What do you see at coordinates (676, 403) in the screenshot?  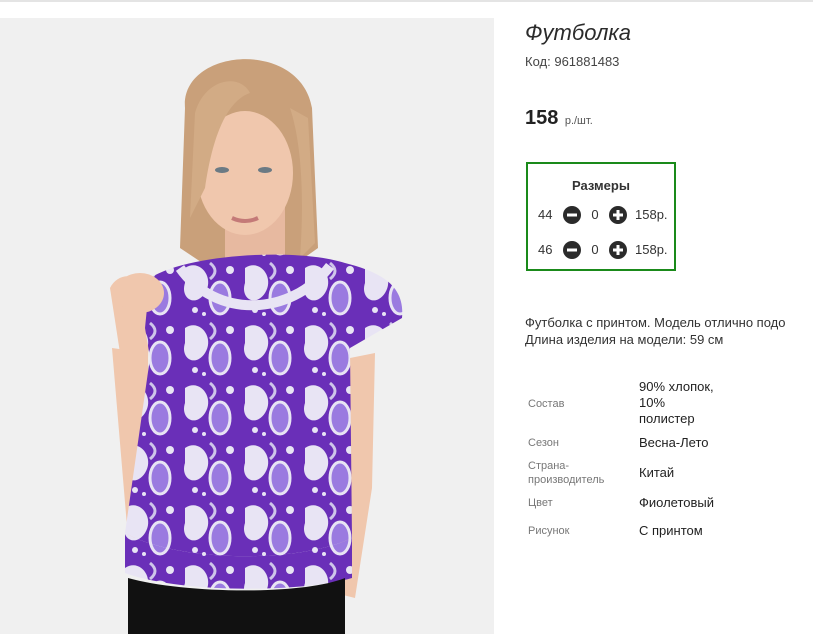 I see `property-value-composition: 90% хлопок, 10% полистер` at bounding box center [676, 403].